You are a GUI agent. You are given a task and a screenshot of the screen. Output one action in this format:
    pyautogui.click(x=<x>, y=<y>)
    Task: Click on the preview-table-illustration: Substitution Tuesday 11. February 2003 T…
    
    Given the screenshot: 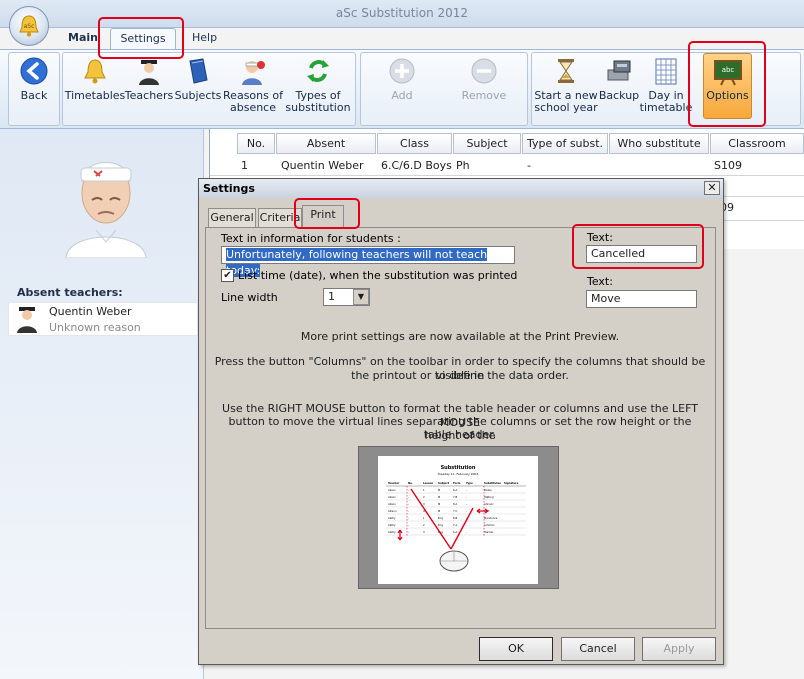 What is the action you would take?
    pyautogui.click(x=456, y=518)
    